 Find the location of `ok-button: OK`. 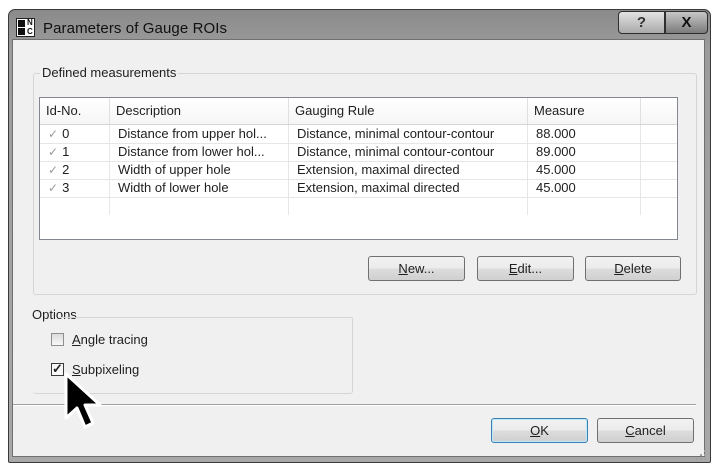

ok-button: OK is located at coordinates (539, 430).